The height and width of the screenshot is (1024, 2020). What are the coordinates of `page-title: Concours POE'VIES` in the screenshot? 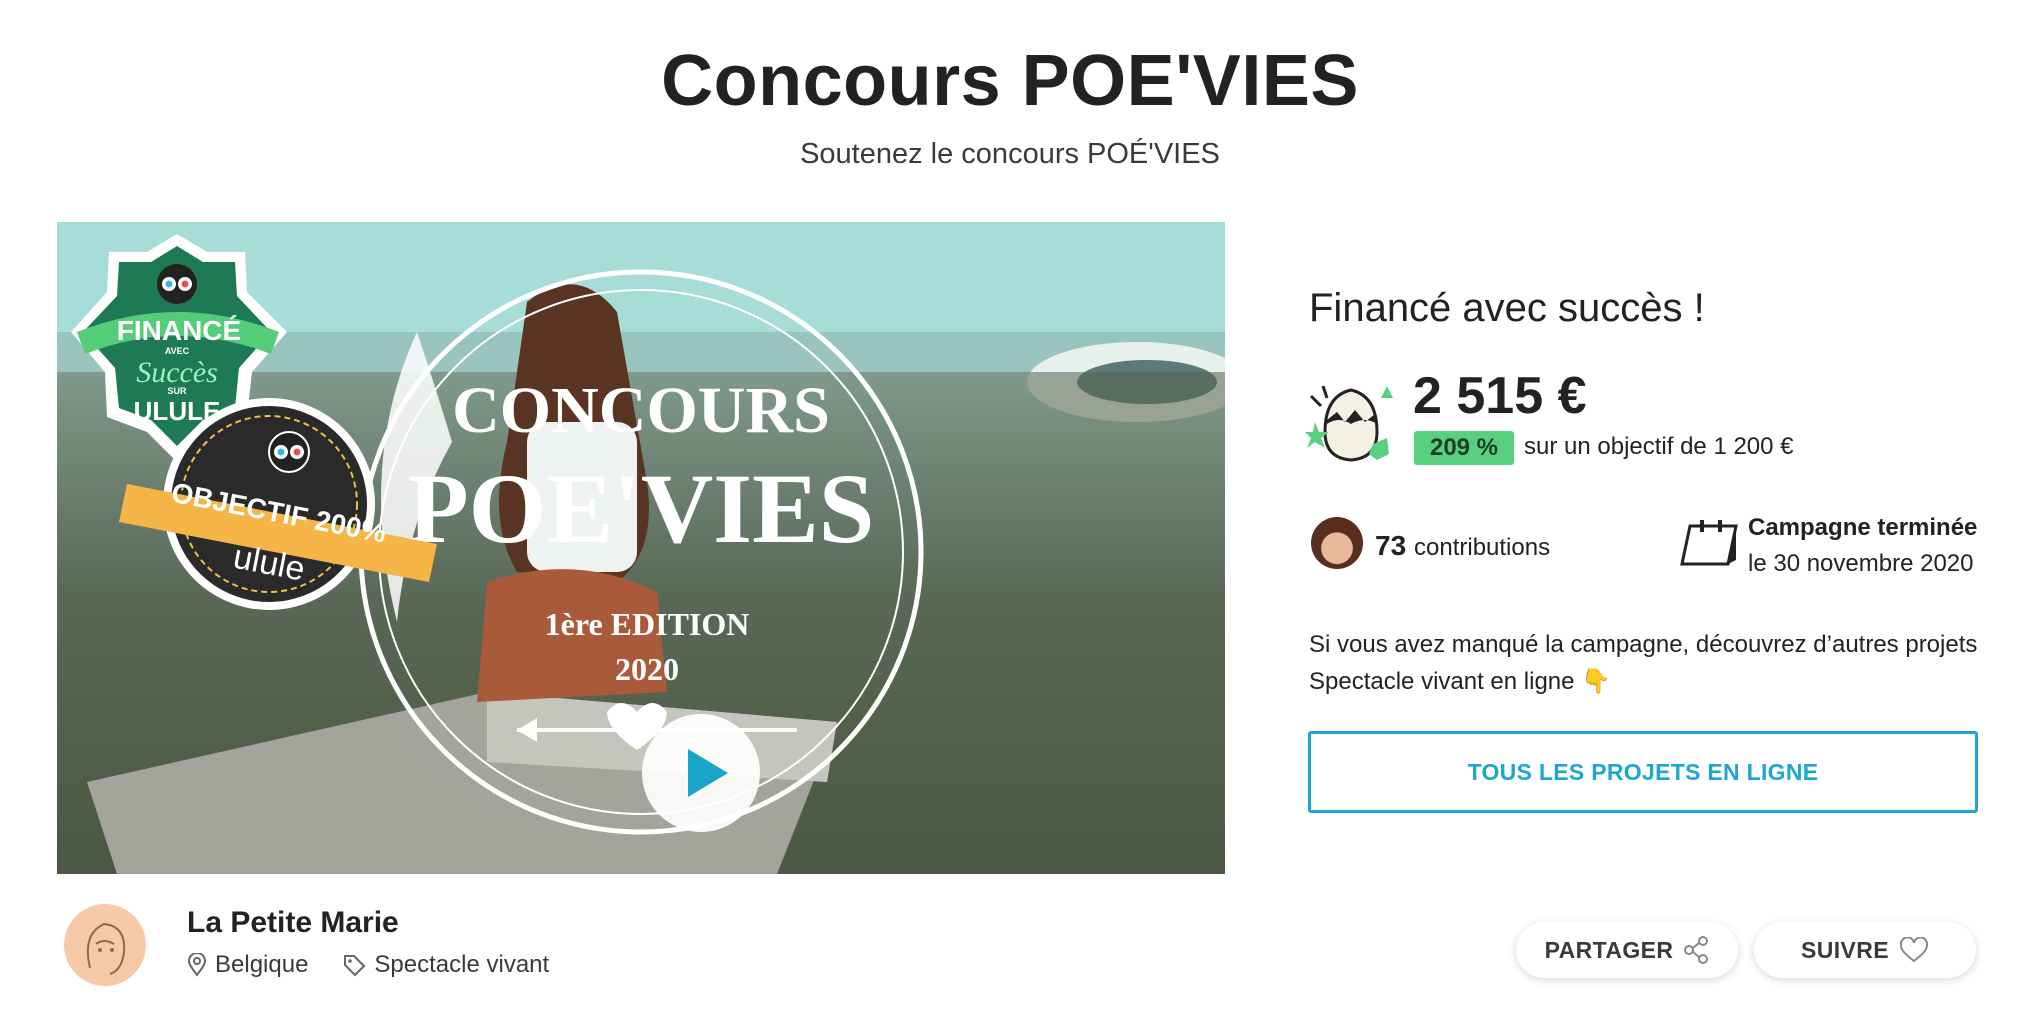 It's located at (1010, 81).